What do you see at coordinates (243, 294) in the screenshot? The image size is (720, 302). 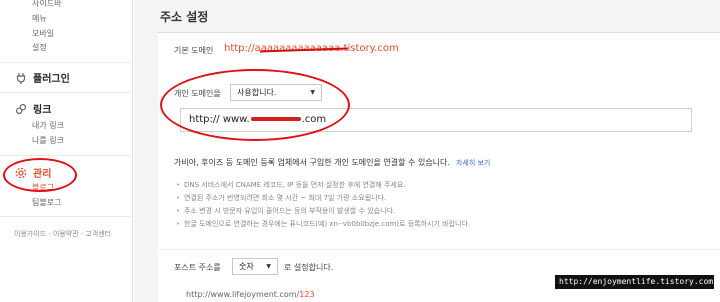 I see `post-address-example-prefix: http://www.lifejoyment.com/` at bounding box center [243, 294].